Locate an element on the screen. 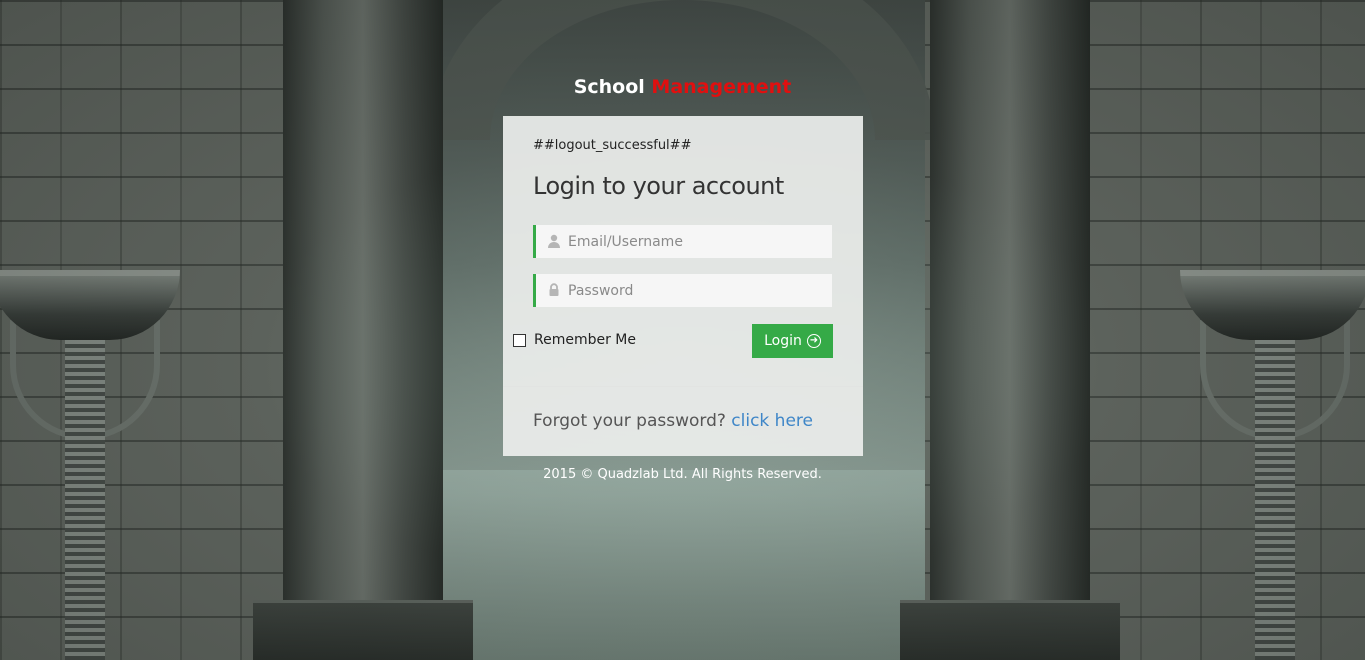 The width and height of the screenshot is (1365, 660). brand-part-management: Management is located at coordinates (721, 87).